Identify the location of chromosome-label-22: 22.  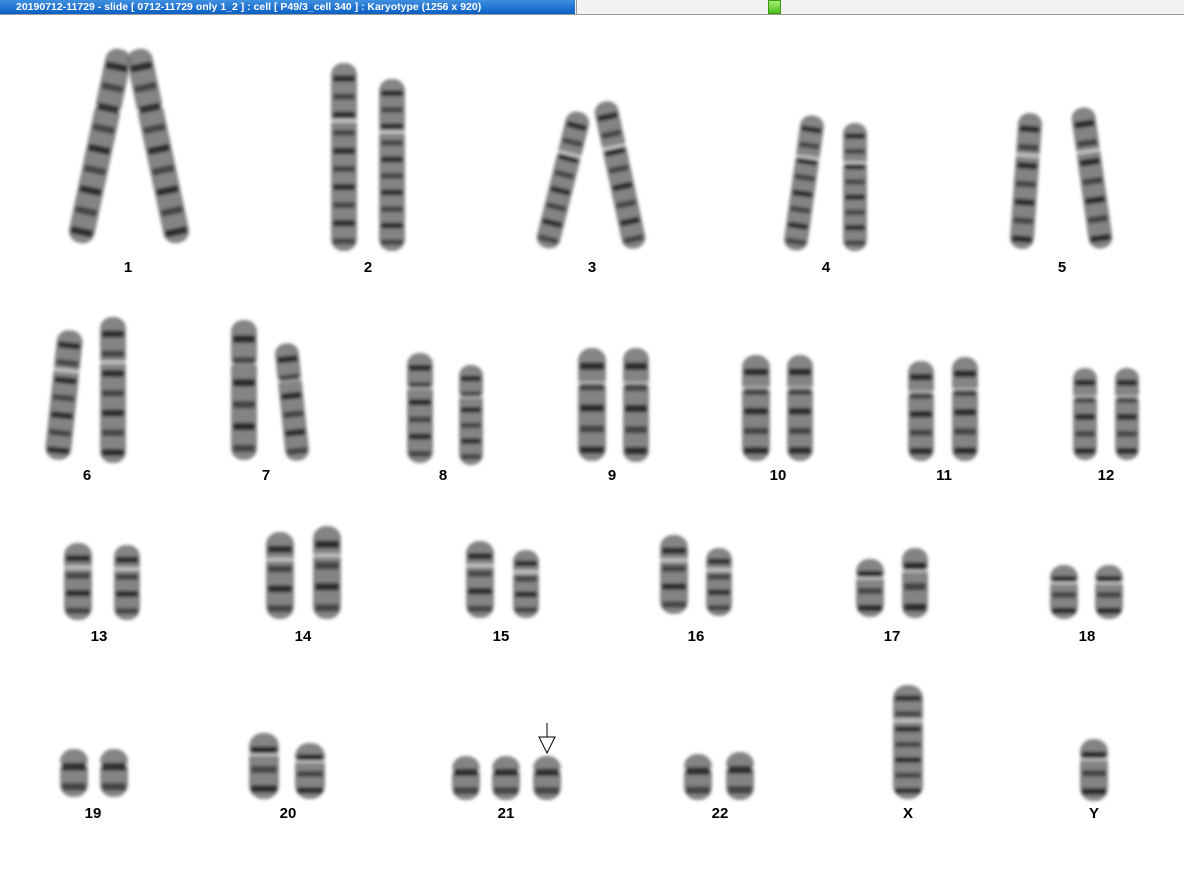
(720, 813).